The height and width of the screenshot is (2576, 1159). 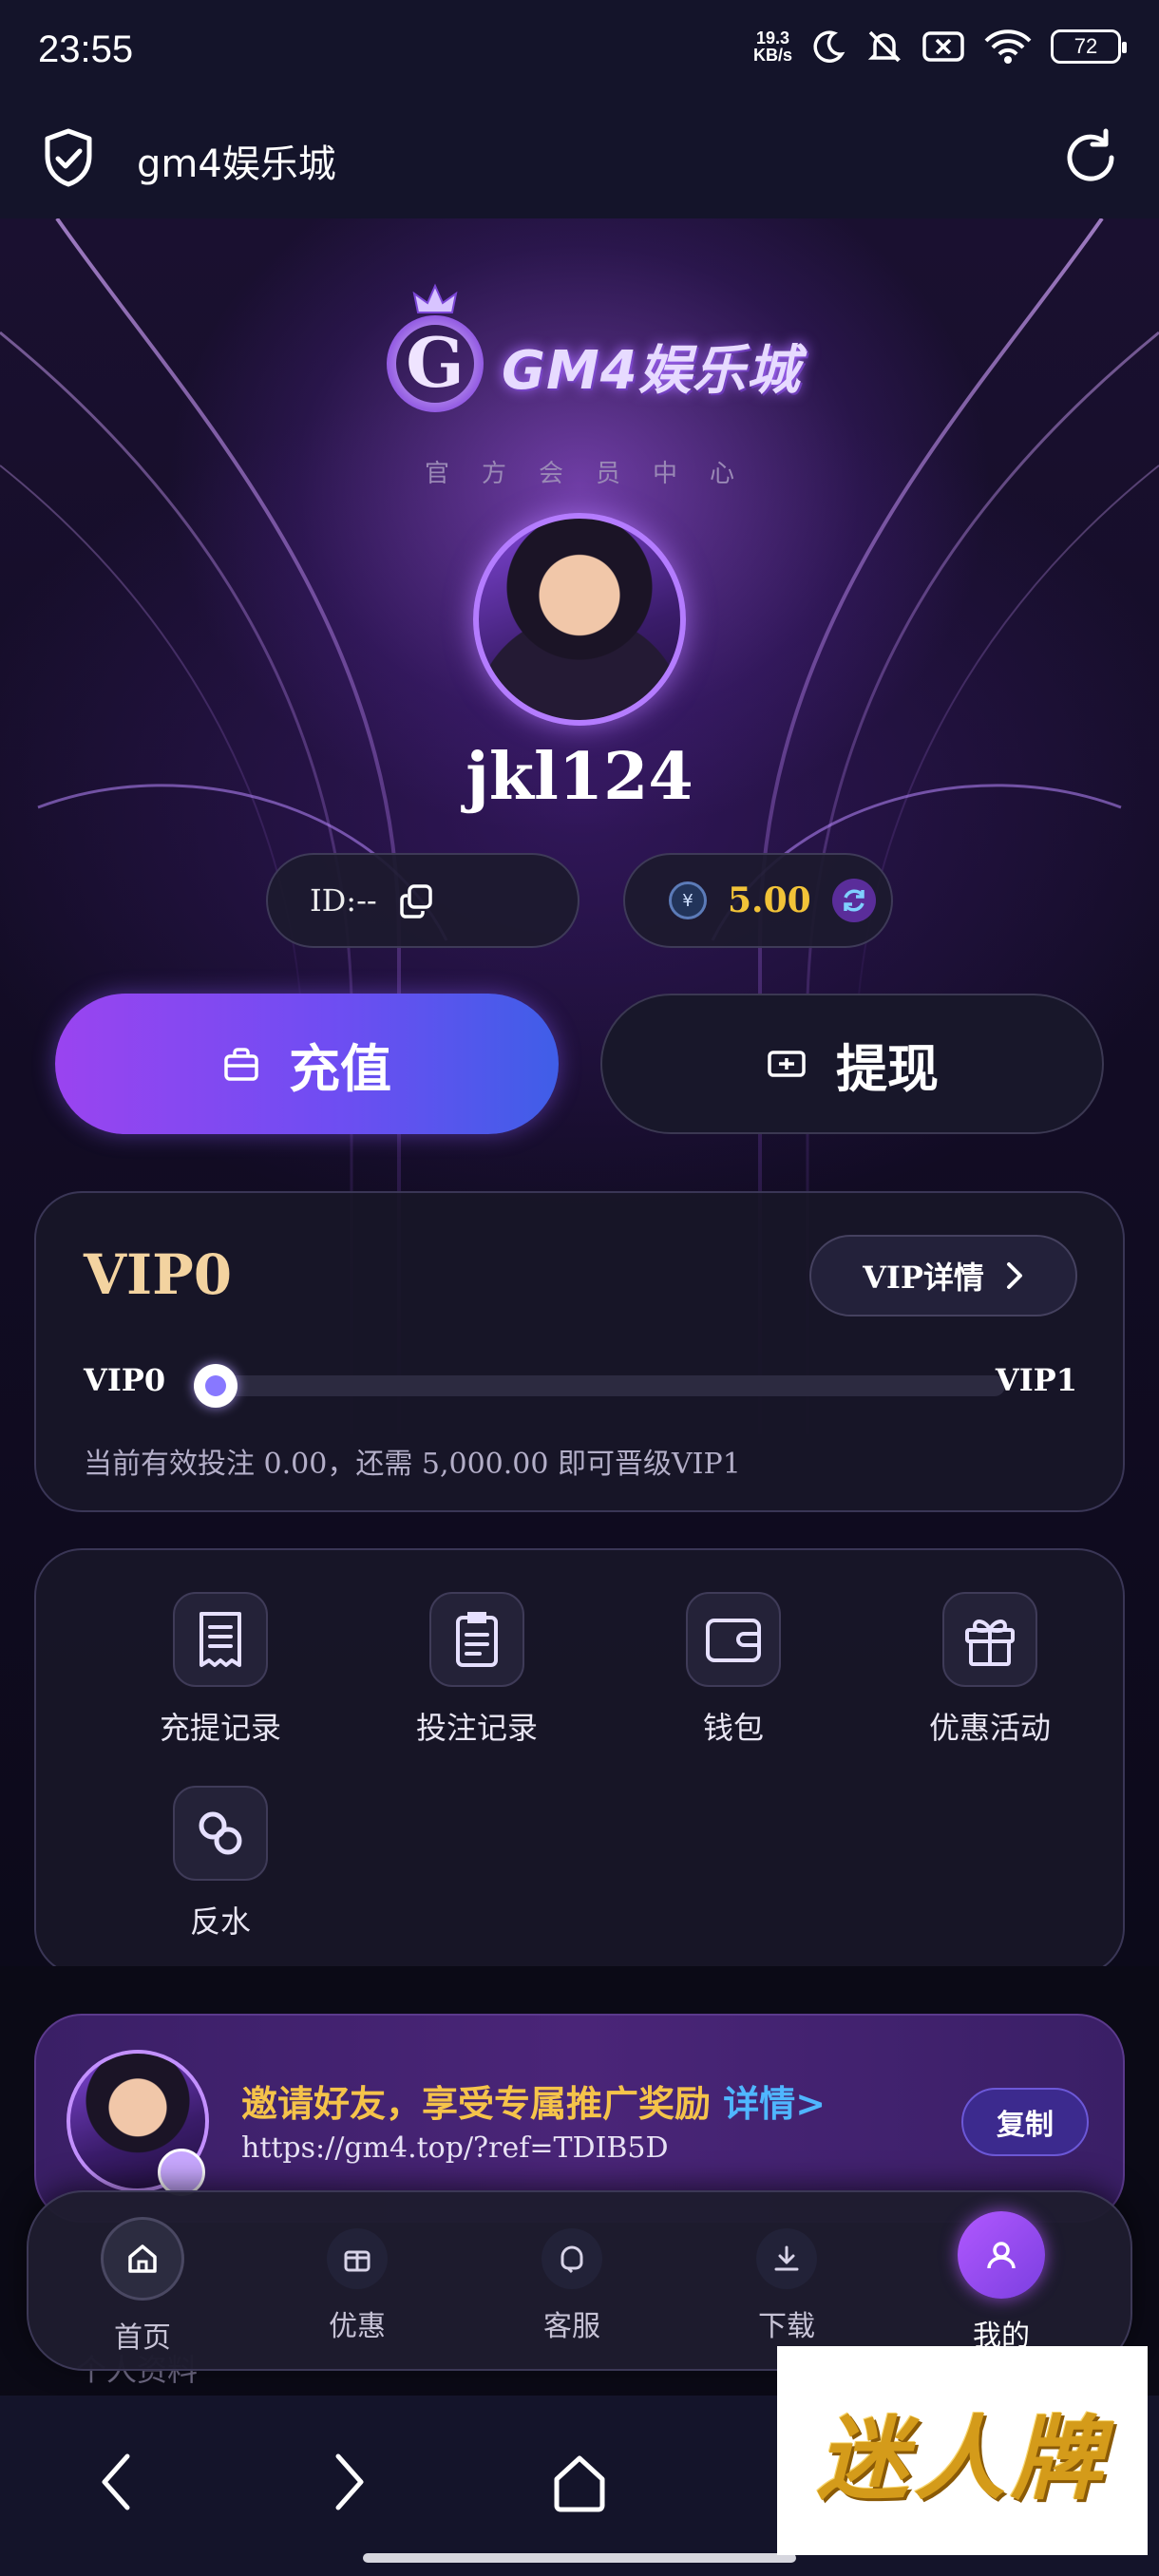 What do you see at coordinates (435, 362) in the screenshot?
I see `svg-text: G` at bounding box center [435, 362].